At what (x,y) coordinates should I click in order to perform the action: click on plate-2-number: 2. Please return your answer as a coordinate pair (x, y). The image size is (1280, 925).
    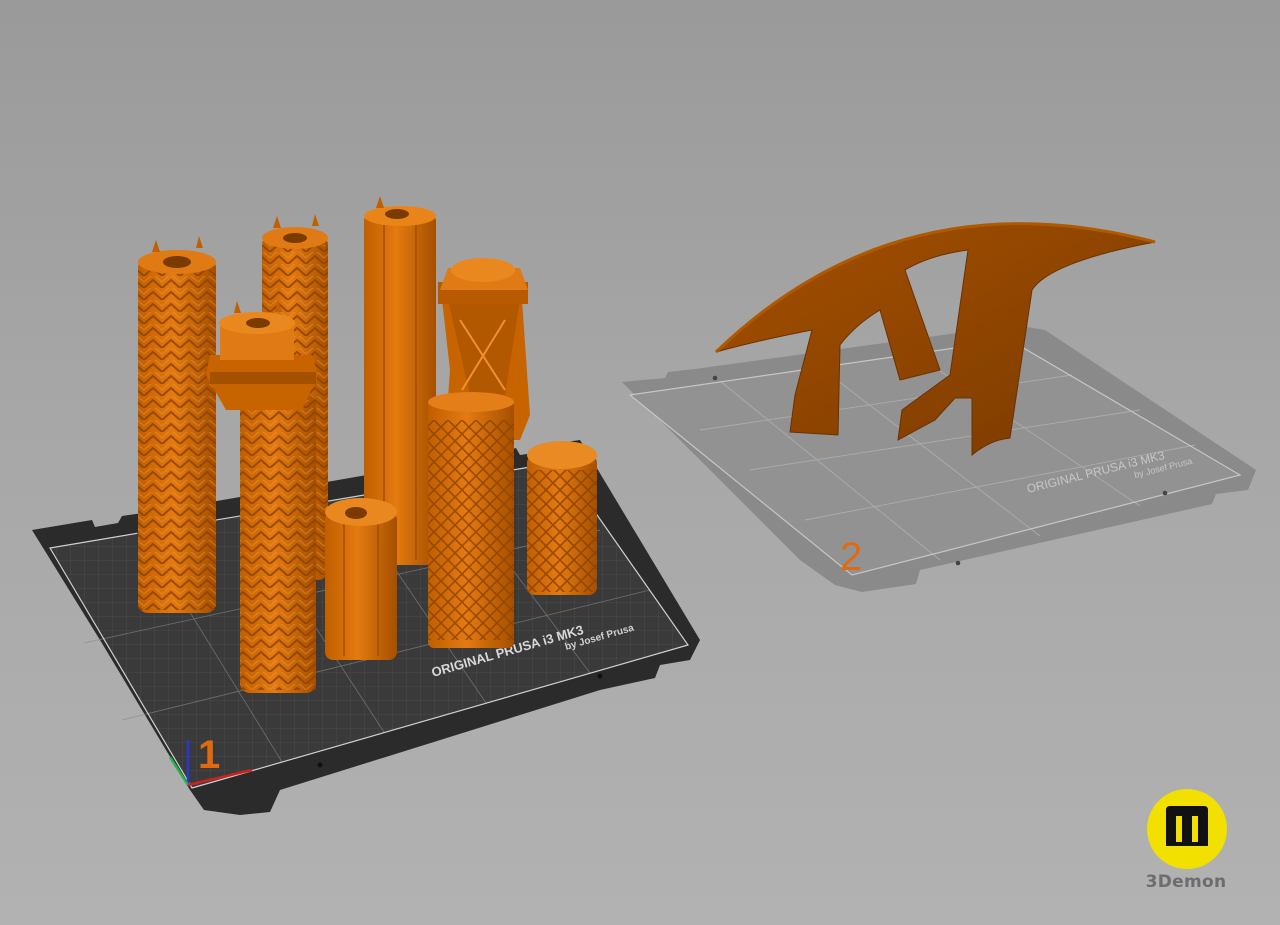
    Looking at the image, I should click on (851, 557).